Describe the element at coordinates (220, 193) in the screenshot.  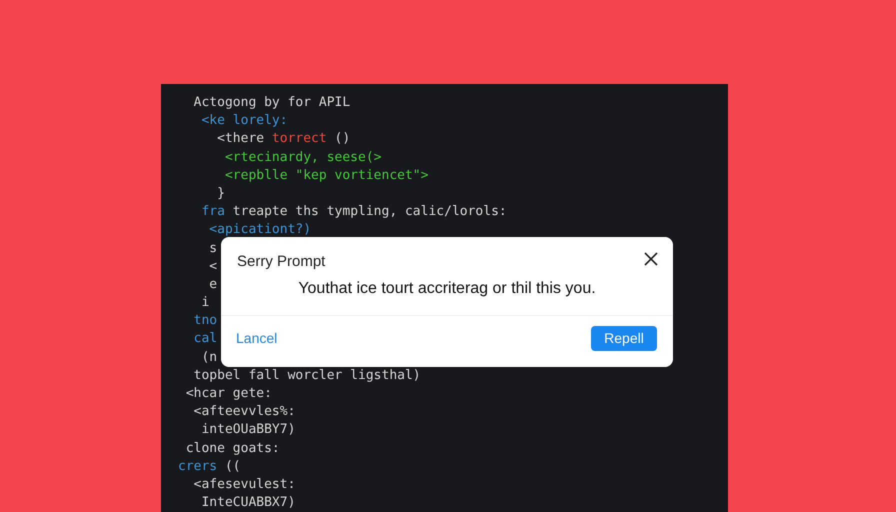
I see `code-line: }` at that location.